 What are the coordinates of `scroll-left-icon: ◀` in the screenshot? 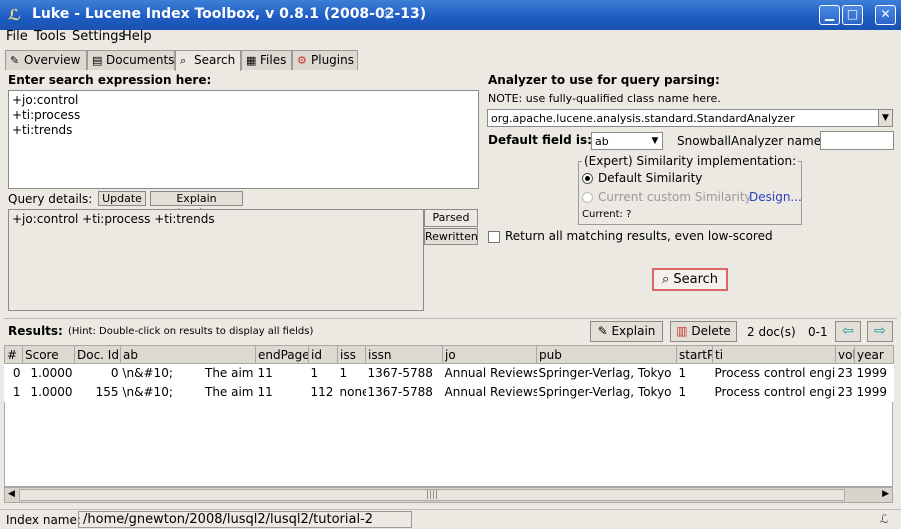 It's located at (11, 494).